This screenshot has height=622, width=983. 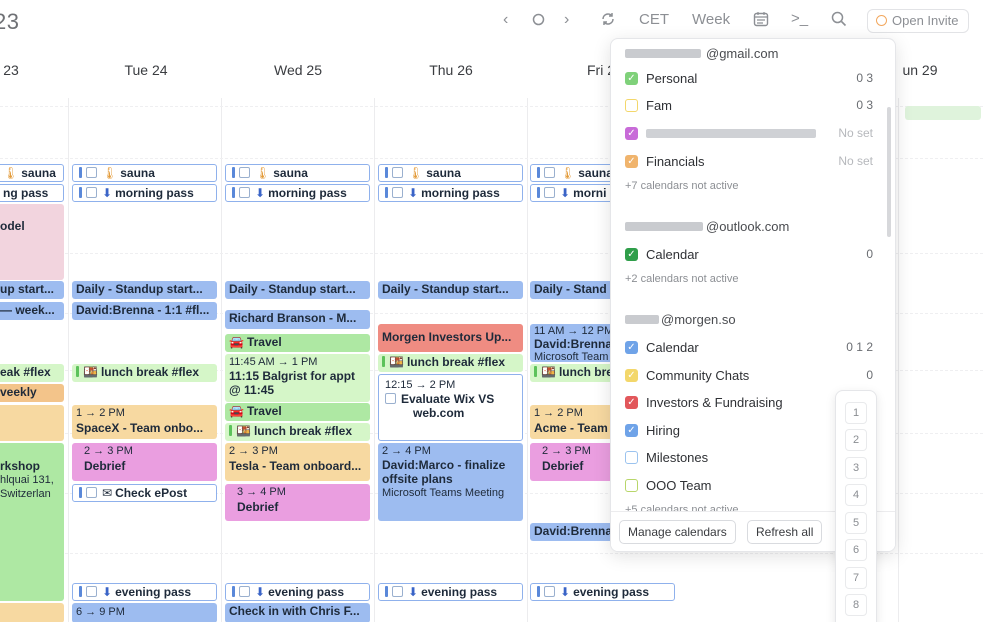 What do you see at coordinates (920, 70) in the screenshot?
I see `day-header-sun: un 29` at bounding box center [920, 70].